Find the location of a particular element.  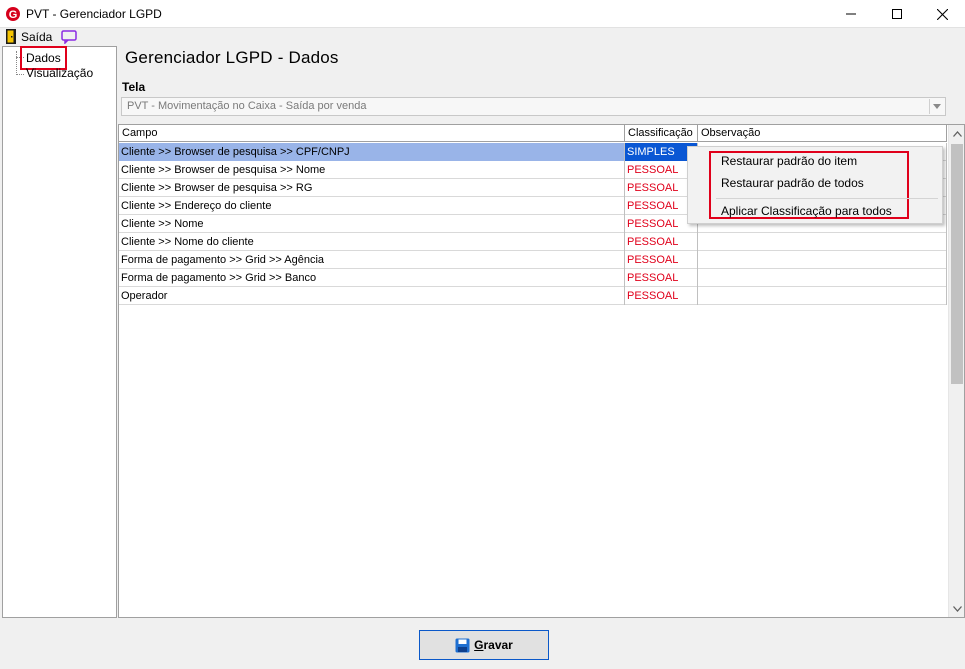

close-button is located at coordinates (942, 14).